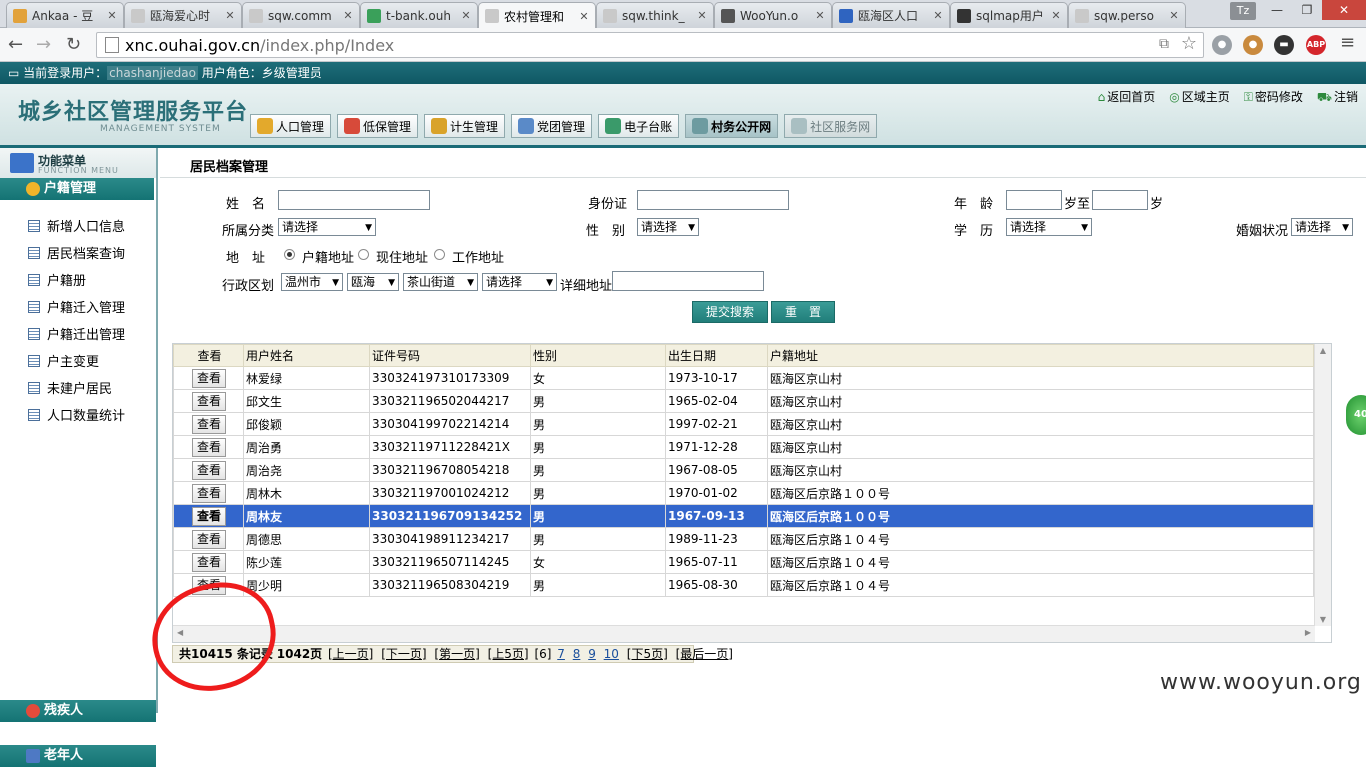  I want to click on cookie-icon: ●, so click(1253, 45).